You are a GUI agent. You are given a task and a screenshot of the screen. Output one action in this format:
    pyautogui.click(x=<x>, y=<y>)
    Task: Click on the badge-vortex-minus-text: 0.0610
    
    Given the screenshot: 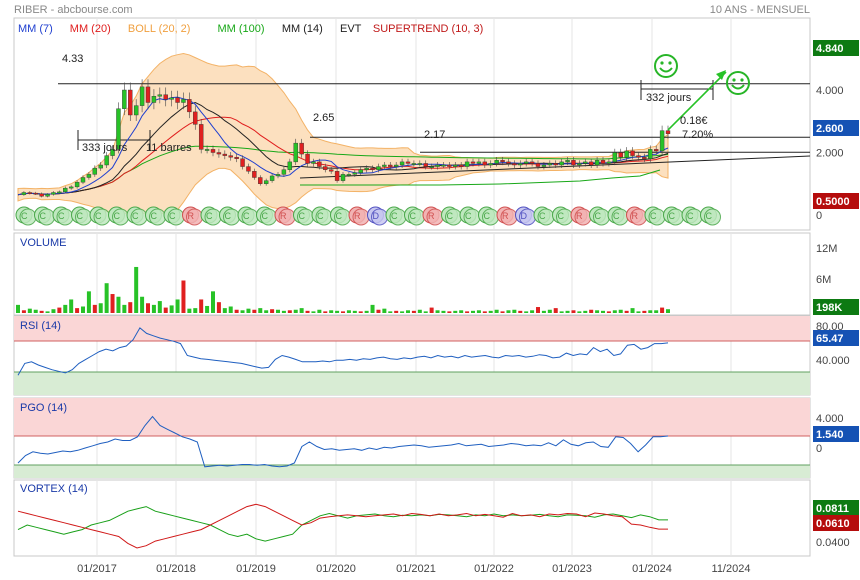 What is the action you would take?
    pyautogui.click(x=833, y=524)
    